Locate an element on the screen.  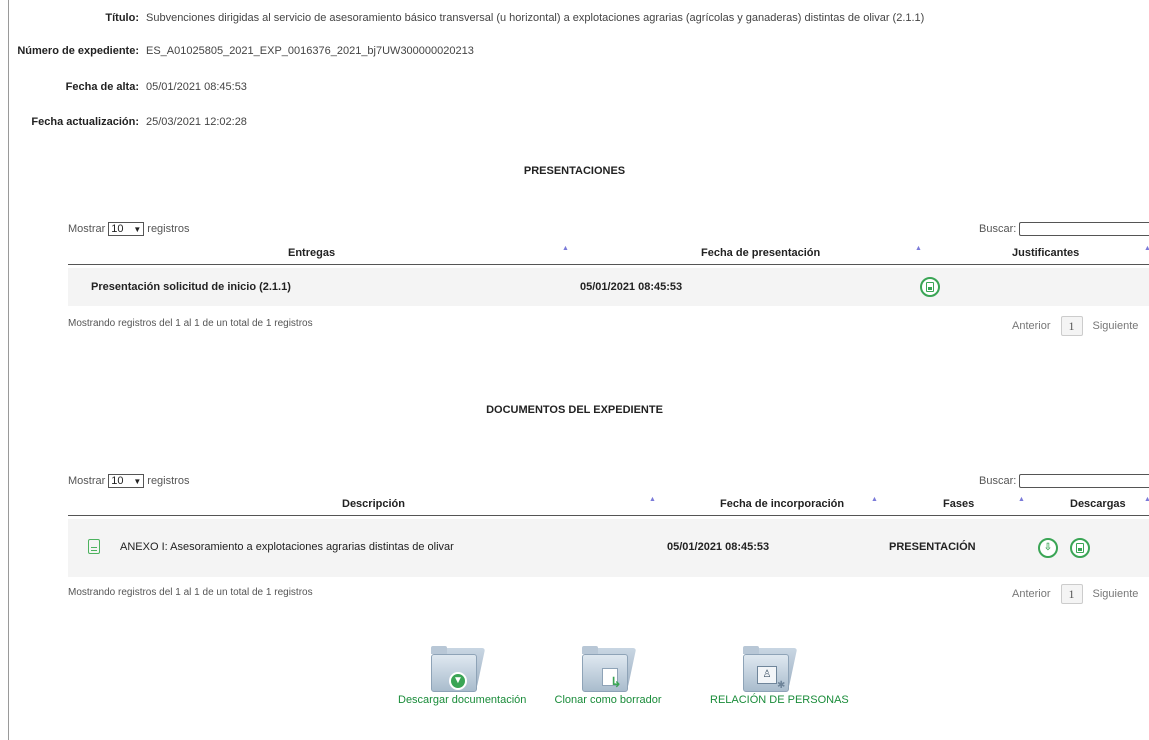
file-icon is located at coordinates (94, 546).